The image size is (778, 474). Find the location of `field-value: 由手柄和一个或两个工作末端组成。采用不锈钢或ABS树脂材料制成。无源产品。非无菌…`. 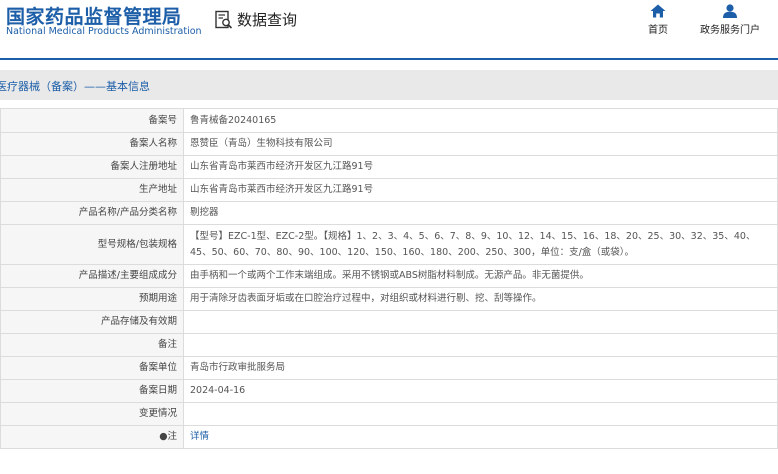

field-value: 由手柄和一个或两个工作末端组成。采用不锈钢或ABS树脂材料制成。无源产品。非无菌… is located at coordinates (480, 276).